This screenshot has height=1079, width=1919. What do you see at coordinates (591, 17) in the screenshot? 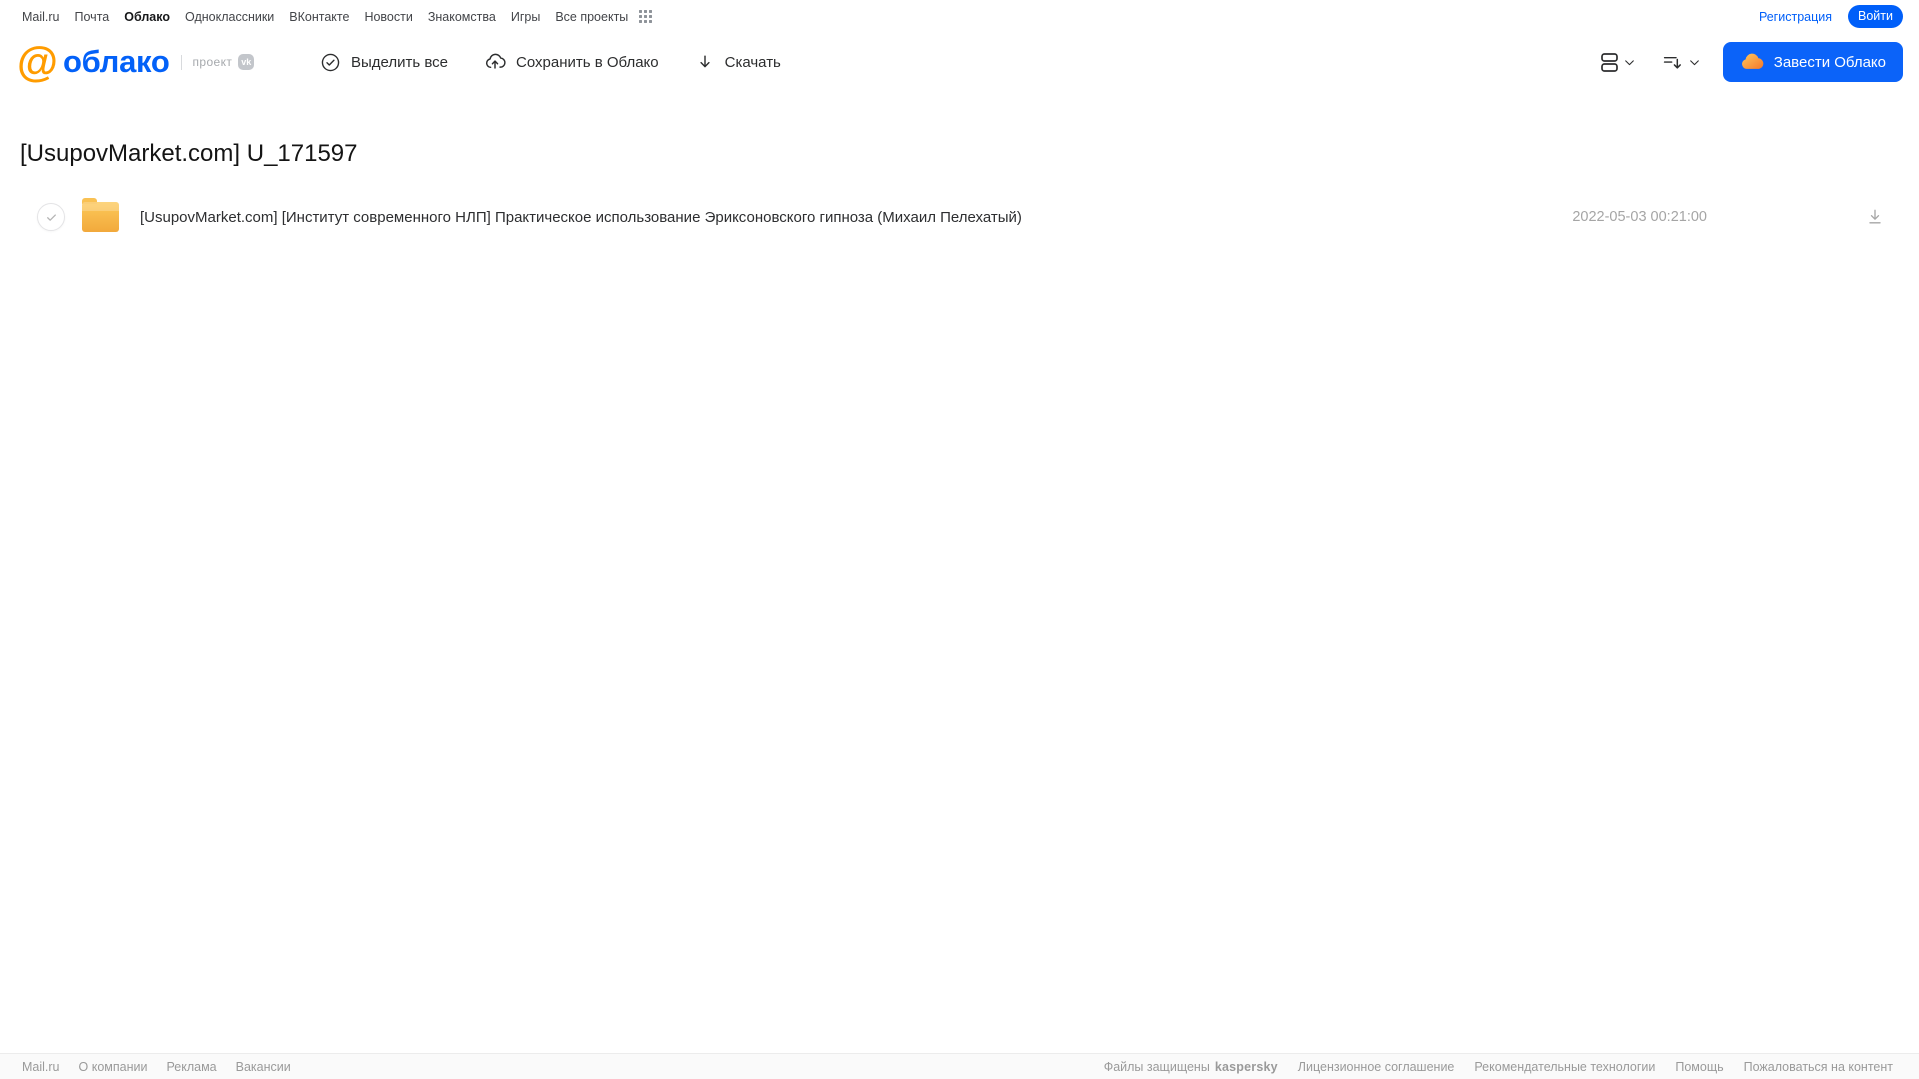
I see `nav-item-all-projects: Все проекты` at bounding box center [591, 17].